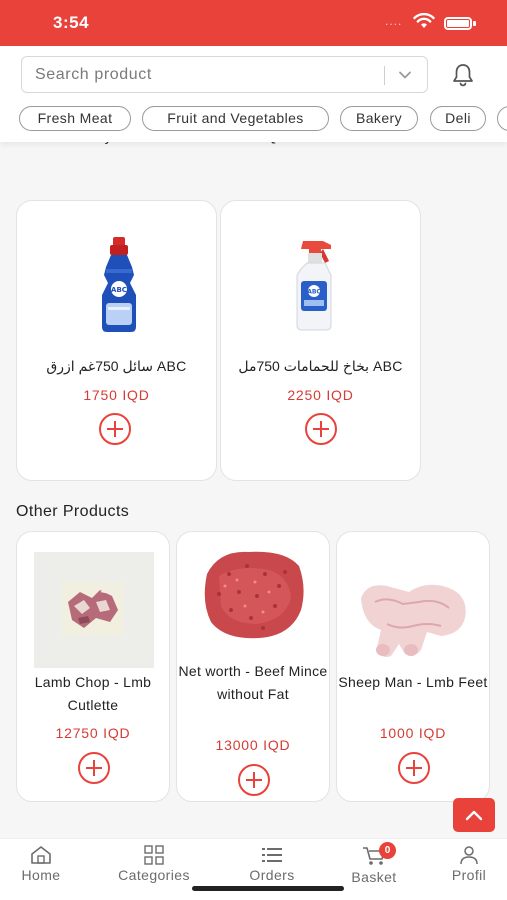  What do you see at coordinates (374, 877) in the screenshot?
I see `nav-basket-label: Basket` at bounding box center [374, 877].